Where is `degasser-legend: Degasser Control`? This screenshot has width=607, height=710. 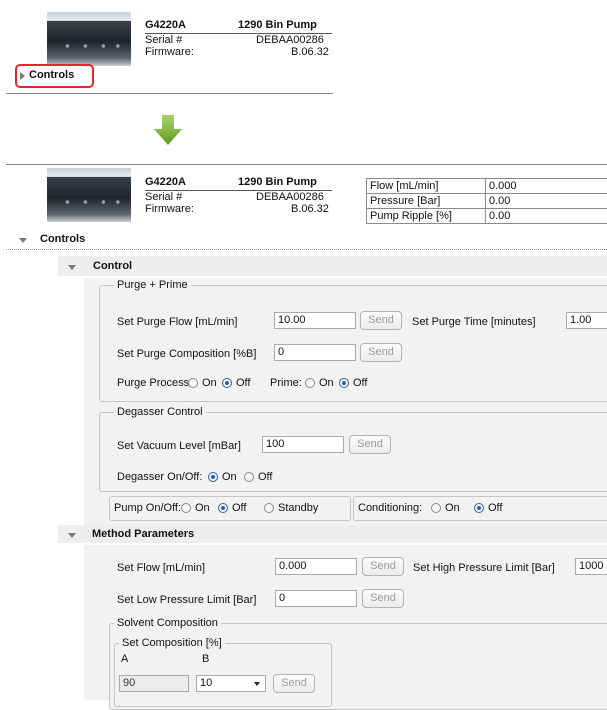 degasser-legend: Degasser Control is located at coordinates (160, 412).